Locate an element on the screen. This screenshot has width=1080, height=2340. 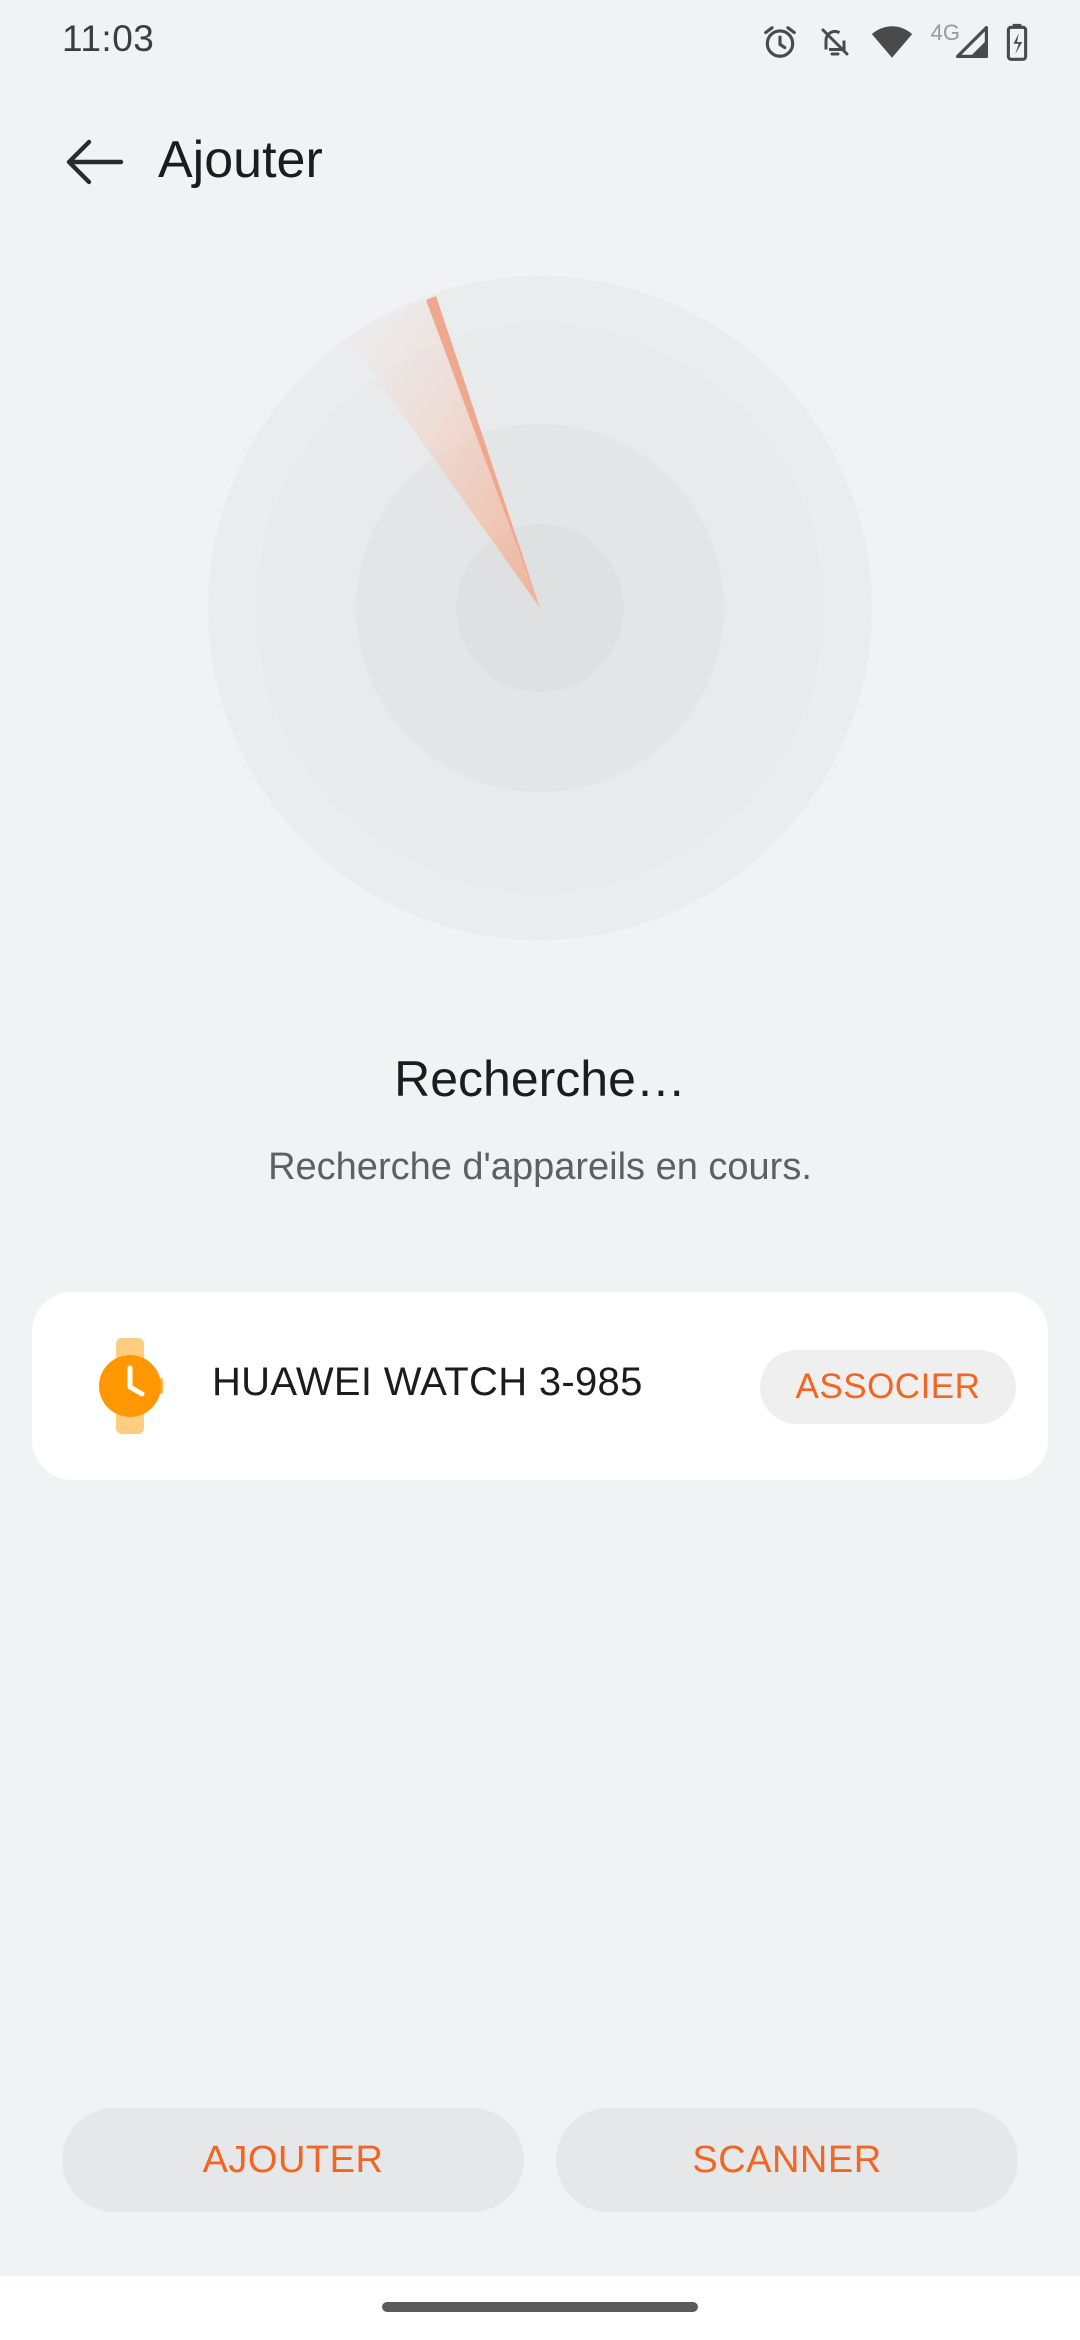
arrow-left-icon is located at coordinates (95, 164).